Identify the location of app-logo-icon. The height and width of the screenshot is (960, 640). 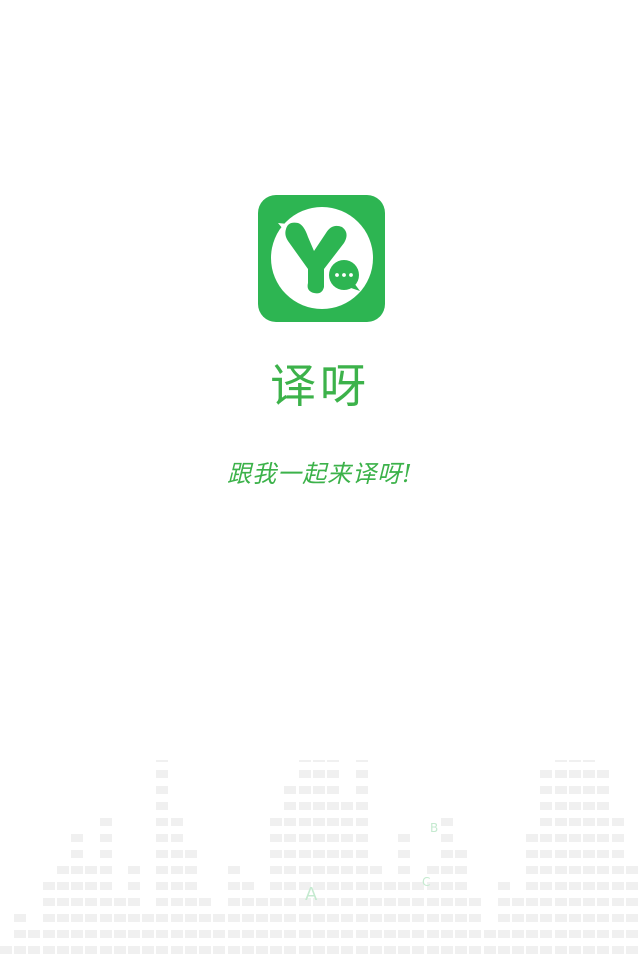
(321, 258).